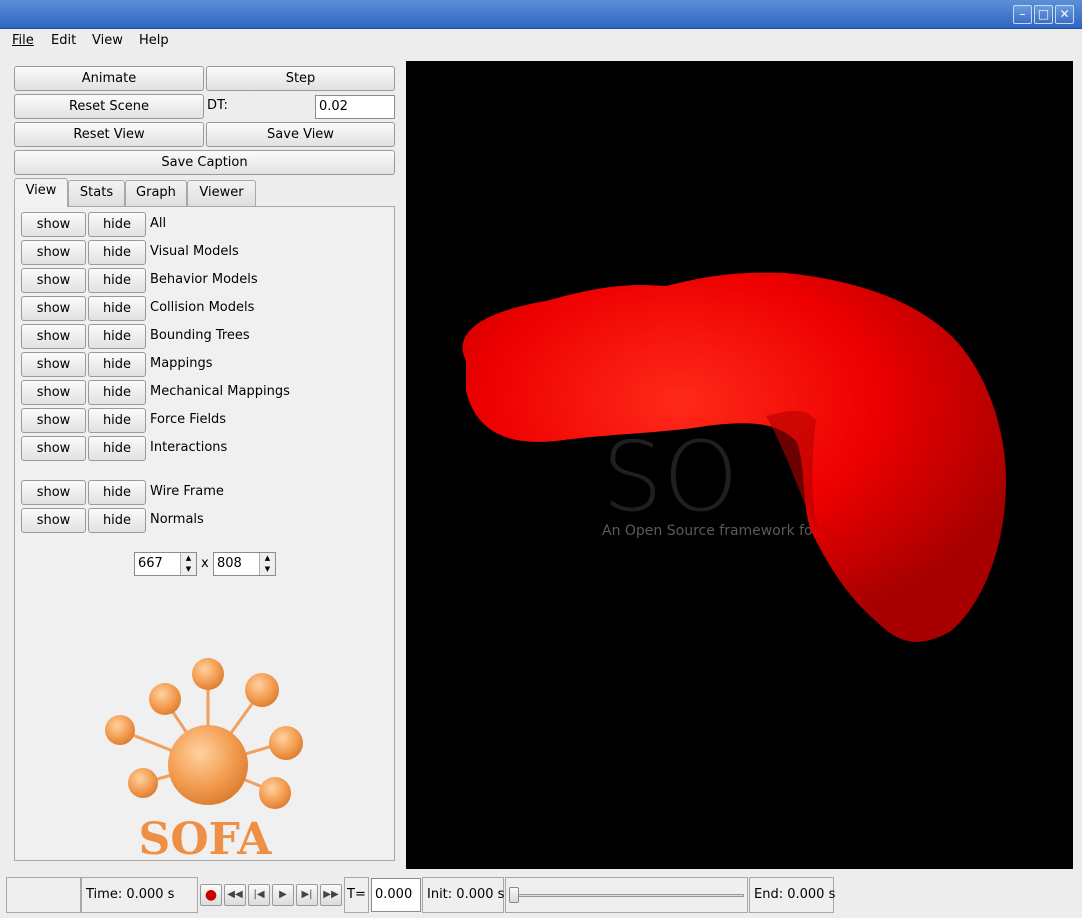  I want to click on height-spinbox: 808 ▲ ▼, so click(244, 564).